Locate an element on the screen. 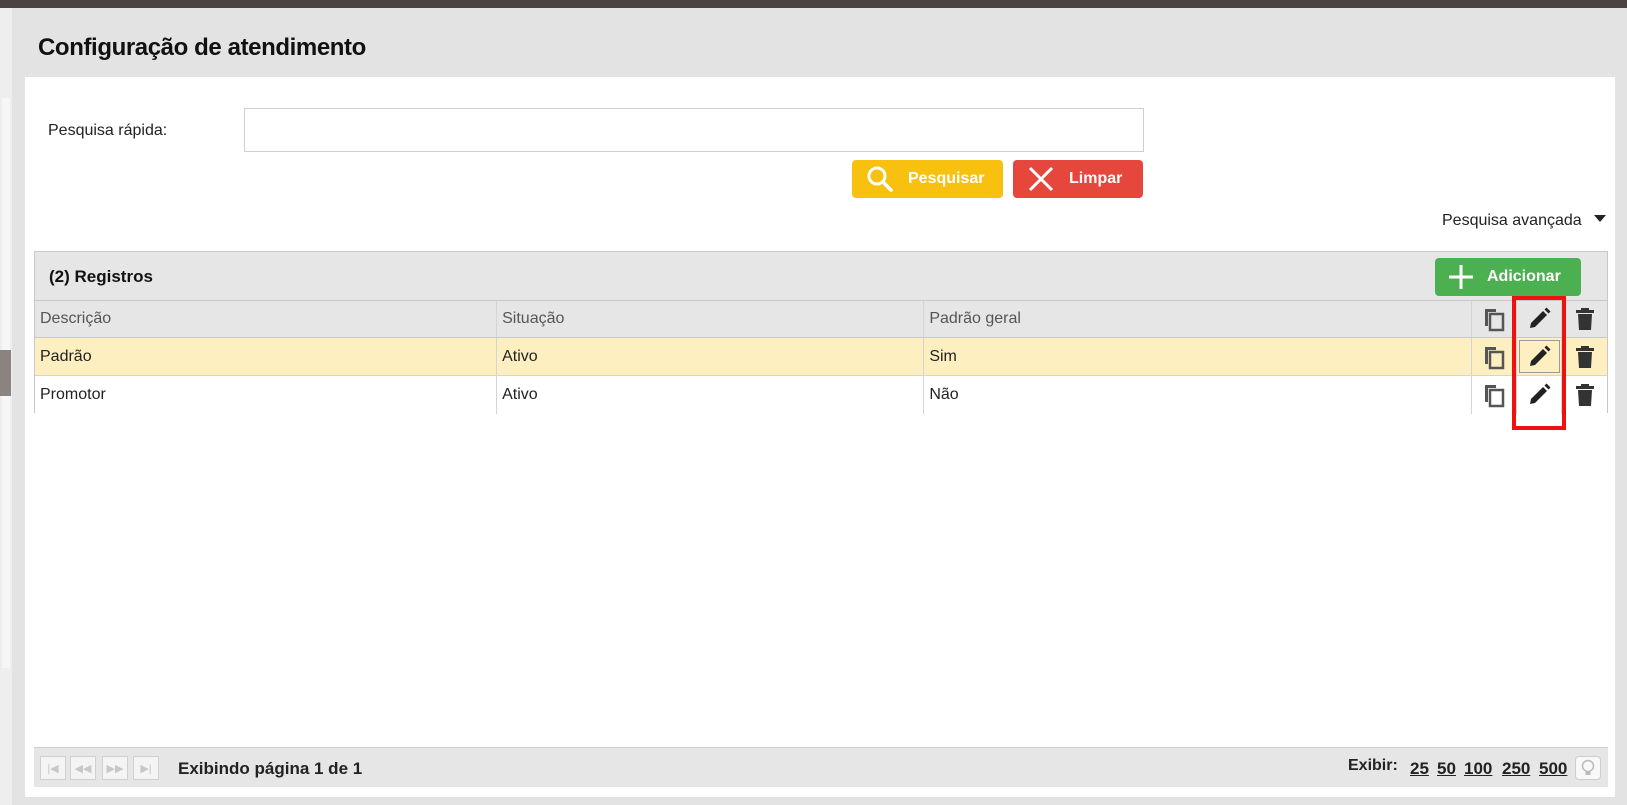 This screenshot has width=1627, height=805. last-page-icon: ▶| is located at coordinates (146, 768).